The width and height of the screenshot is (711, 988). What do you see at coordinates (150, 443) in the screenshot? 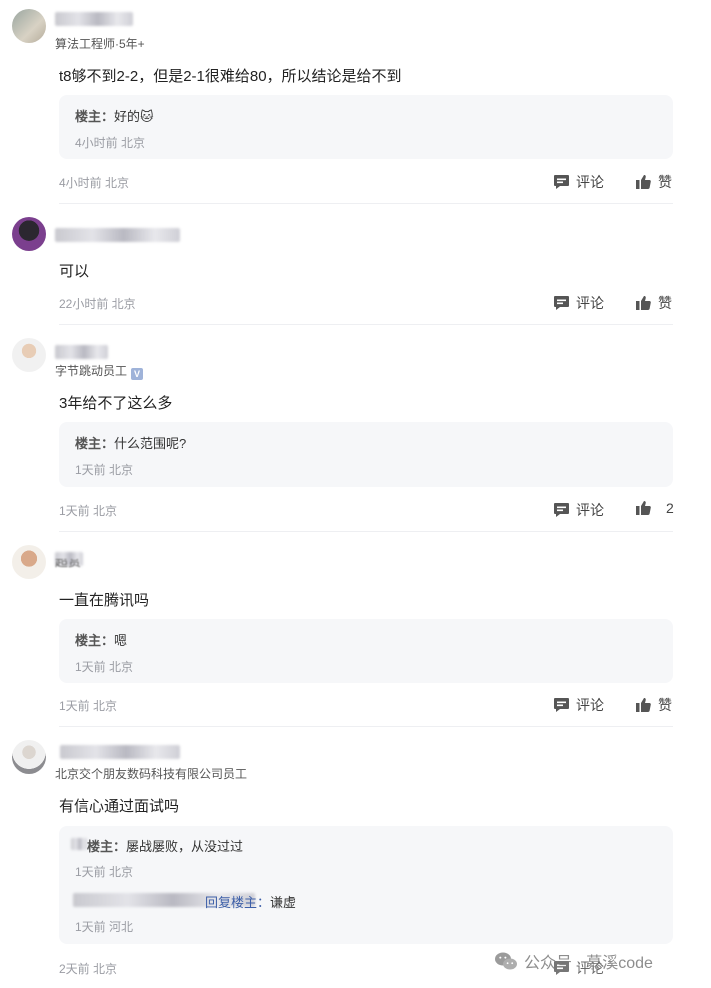
I see `reply-text: 什么范围呢?` at bounding box center [150, 443].